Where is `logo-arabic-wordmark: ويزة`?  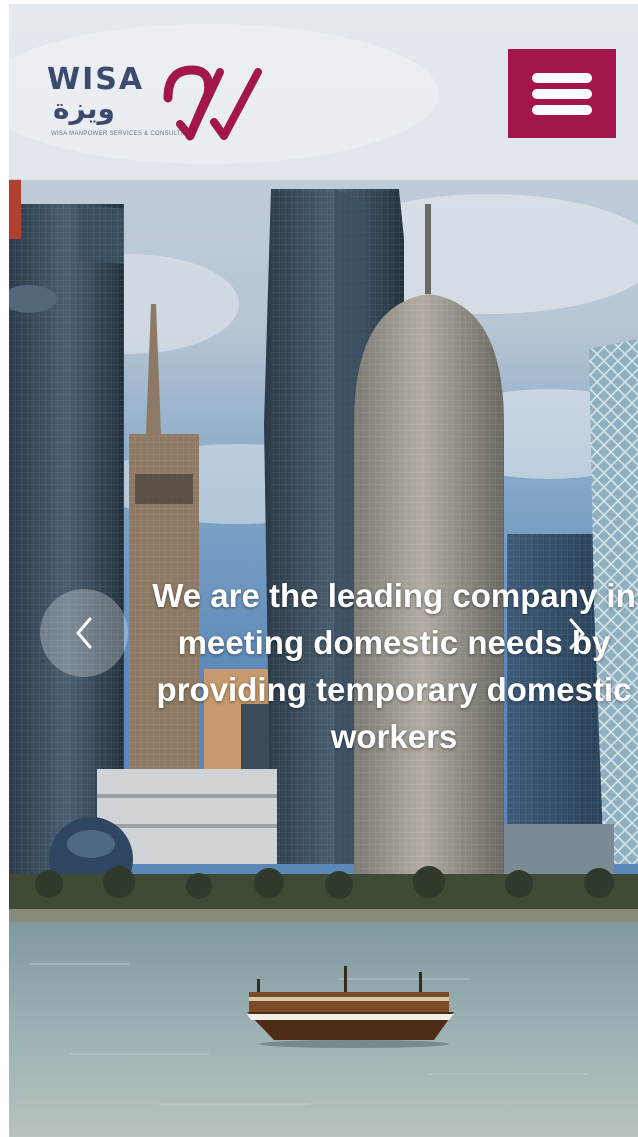
logo-arabic-wordmark: ويزة is located at coordinates (84, 108).